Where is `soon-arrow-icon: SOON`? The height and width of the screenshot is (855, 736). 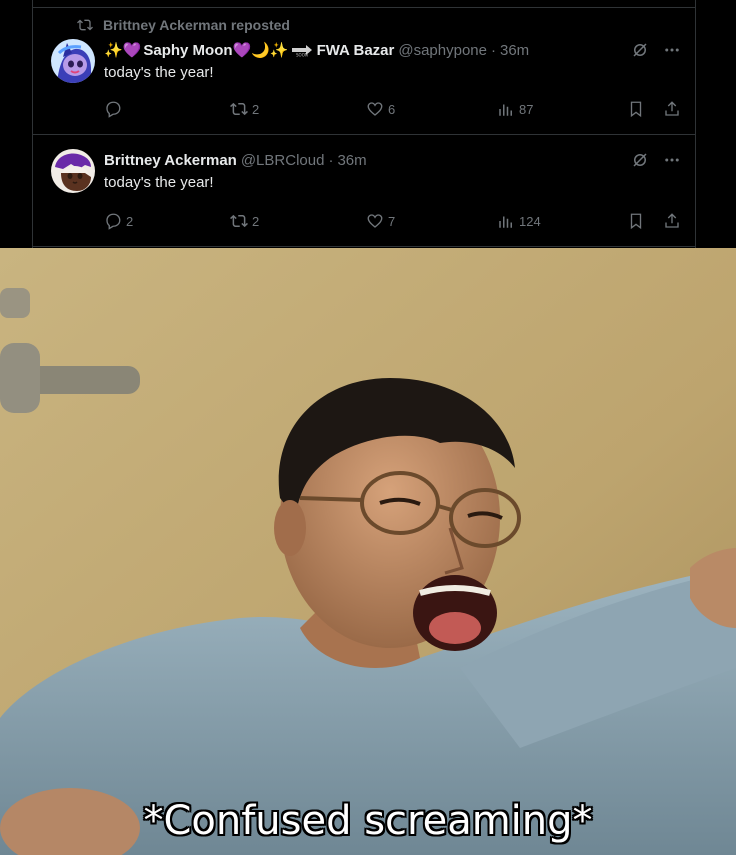
soon-arrow-icon: SOON is located at coordinates (302, 50).